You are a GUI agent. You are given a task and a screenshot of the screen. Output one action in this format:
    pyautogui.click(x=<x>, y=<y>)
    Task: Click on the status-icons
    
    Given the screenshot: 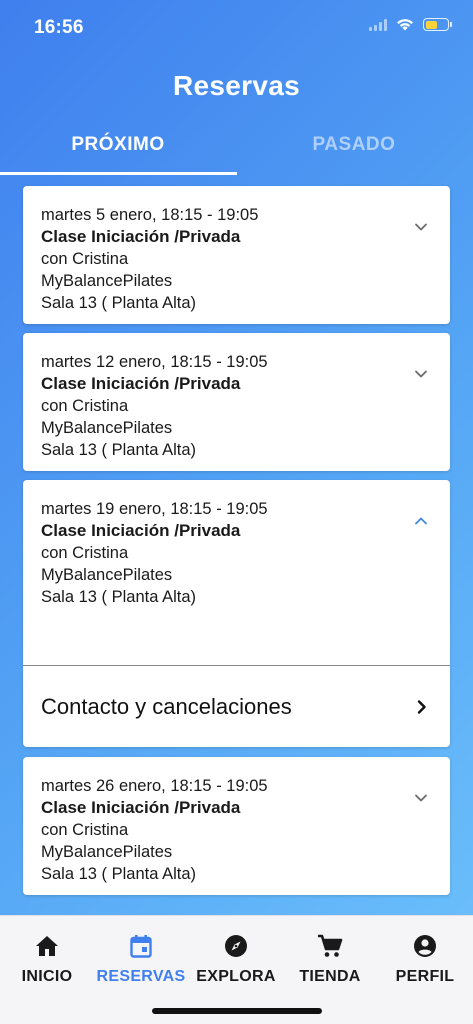 What is the action you would take?
    pyautogui.click(x=410, y=24)
    